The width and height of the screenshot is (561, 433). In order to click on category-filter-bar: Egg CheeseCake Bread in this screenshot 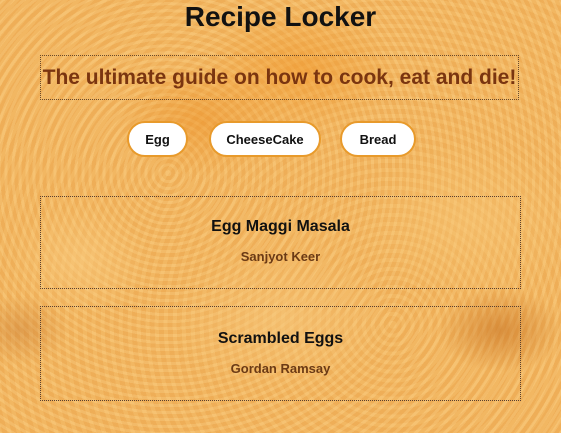, I will do `click(280, 139)`.